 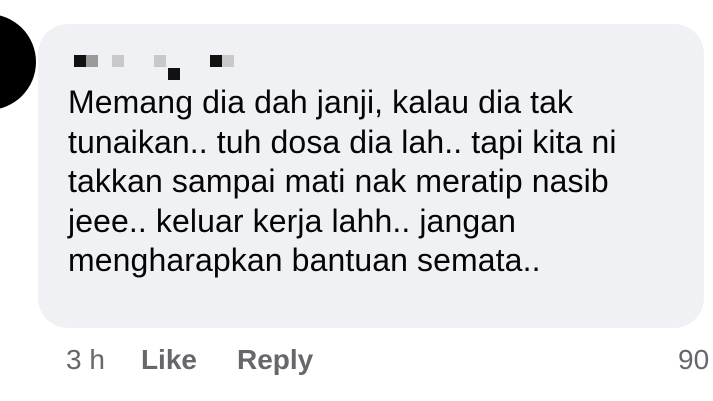 What do you see at coordinates (275, 360) in the screenshot?
I see `reply-button: Reply` at bounding box center [275, 360].